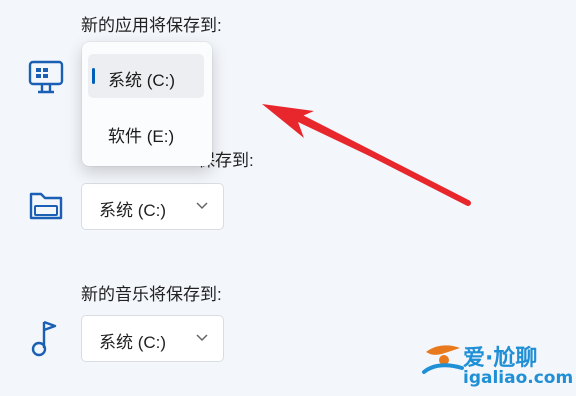 Image resolution: width=576 pixels, height=396 pixels. Describe the element at coordinates (443, 359) in the screenshot. I see `watermark-logo` at that location.